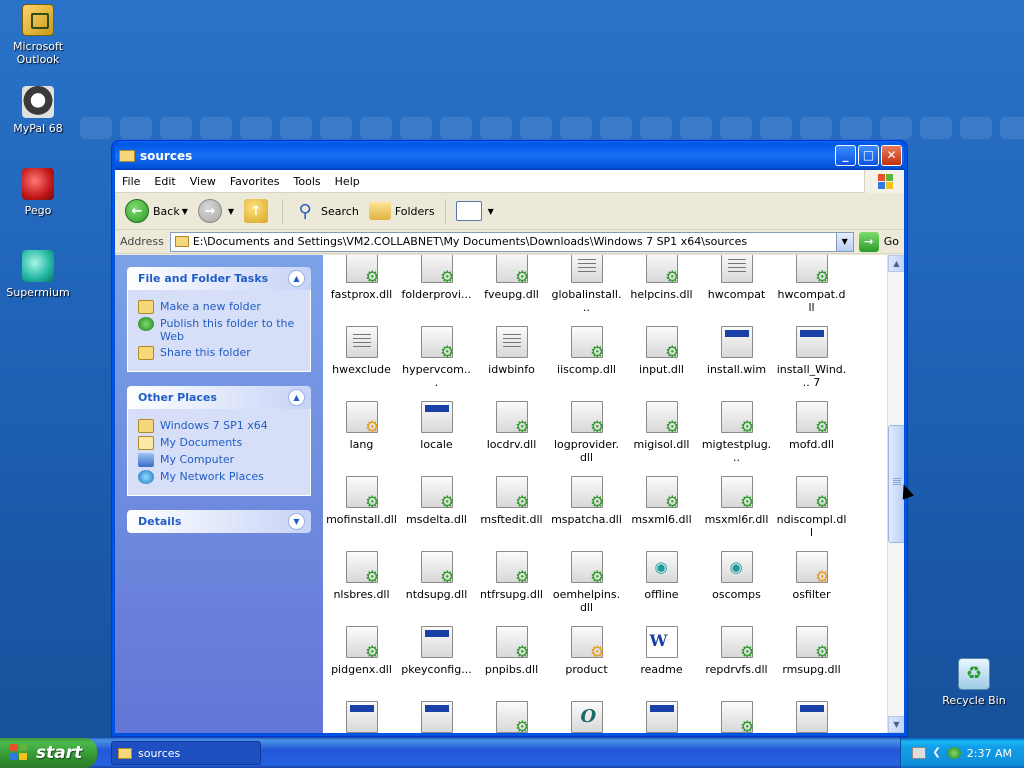 Image resolution: width=1024 pixels, height=768 pixels. I want to click on file-item: ntfrsupg.dll, so click(511, 584).